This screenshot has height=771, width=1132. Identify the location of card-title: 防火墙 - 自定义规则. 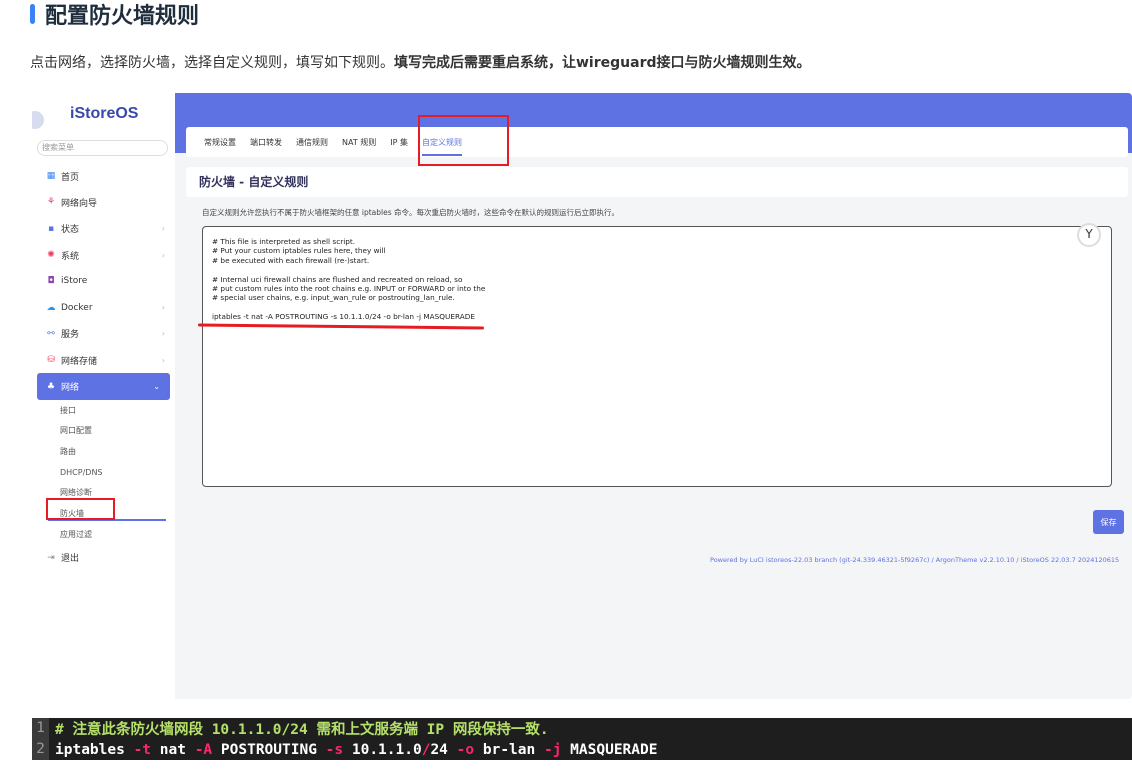
(657, 182).